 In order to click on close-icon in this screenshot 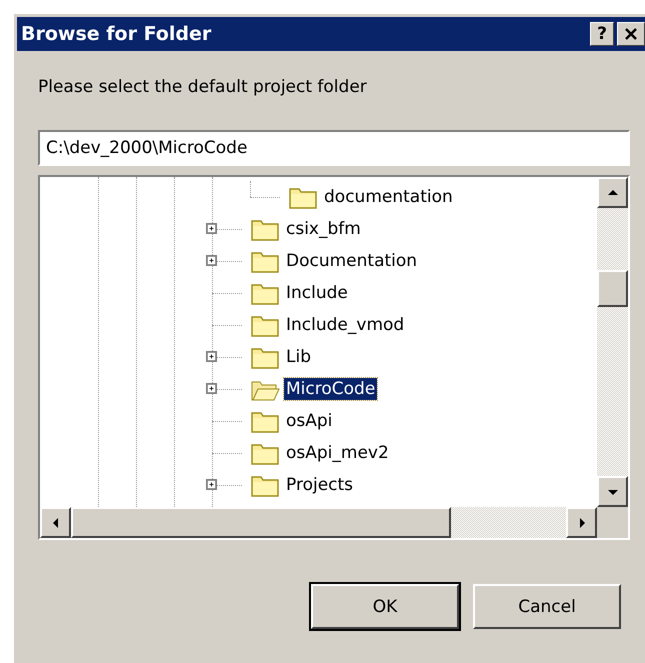, I will do `click(631, 34)`.